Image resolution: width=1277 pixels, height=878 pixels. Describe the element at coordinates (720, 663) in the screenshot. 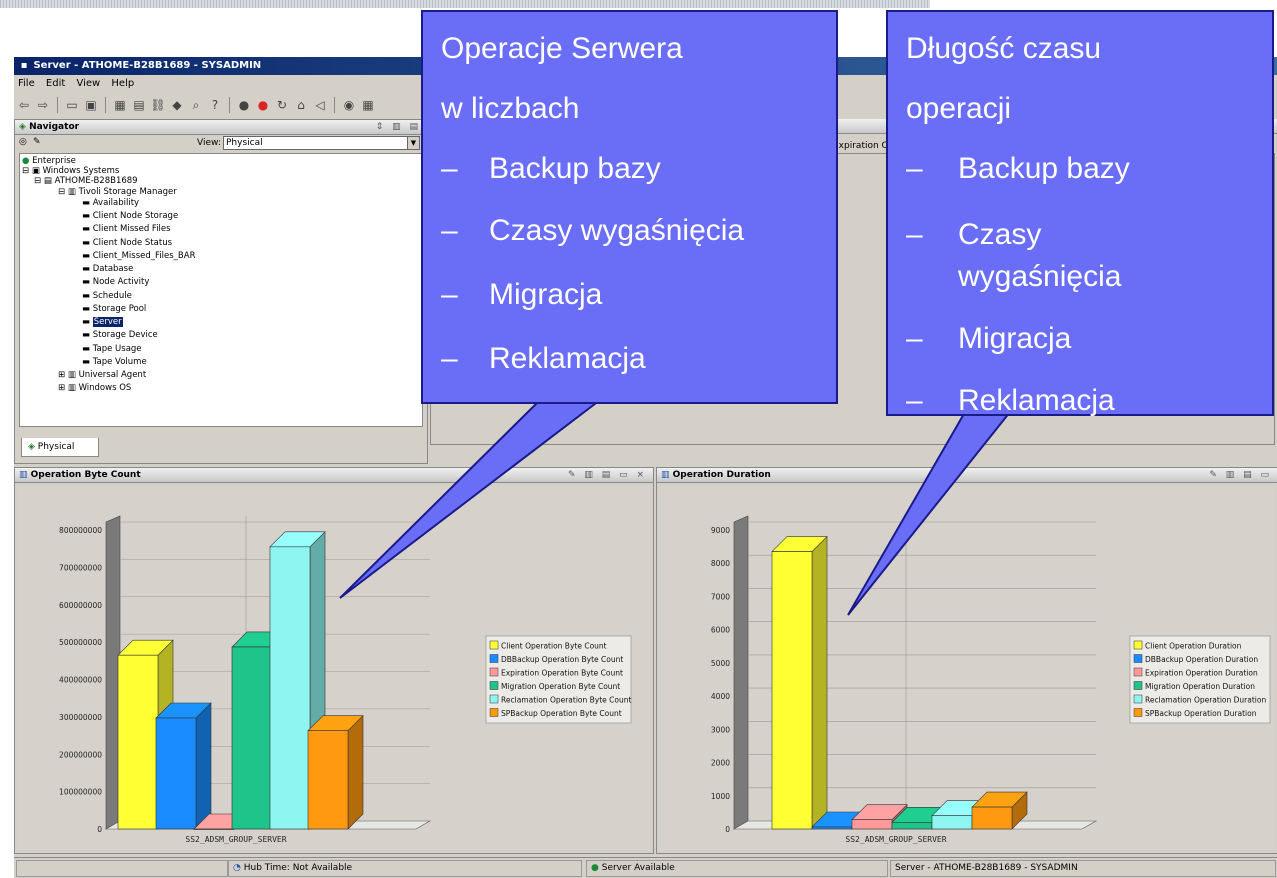

I see `y-tick-label: 5000` at that location.